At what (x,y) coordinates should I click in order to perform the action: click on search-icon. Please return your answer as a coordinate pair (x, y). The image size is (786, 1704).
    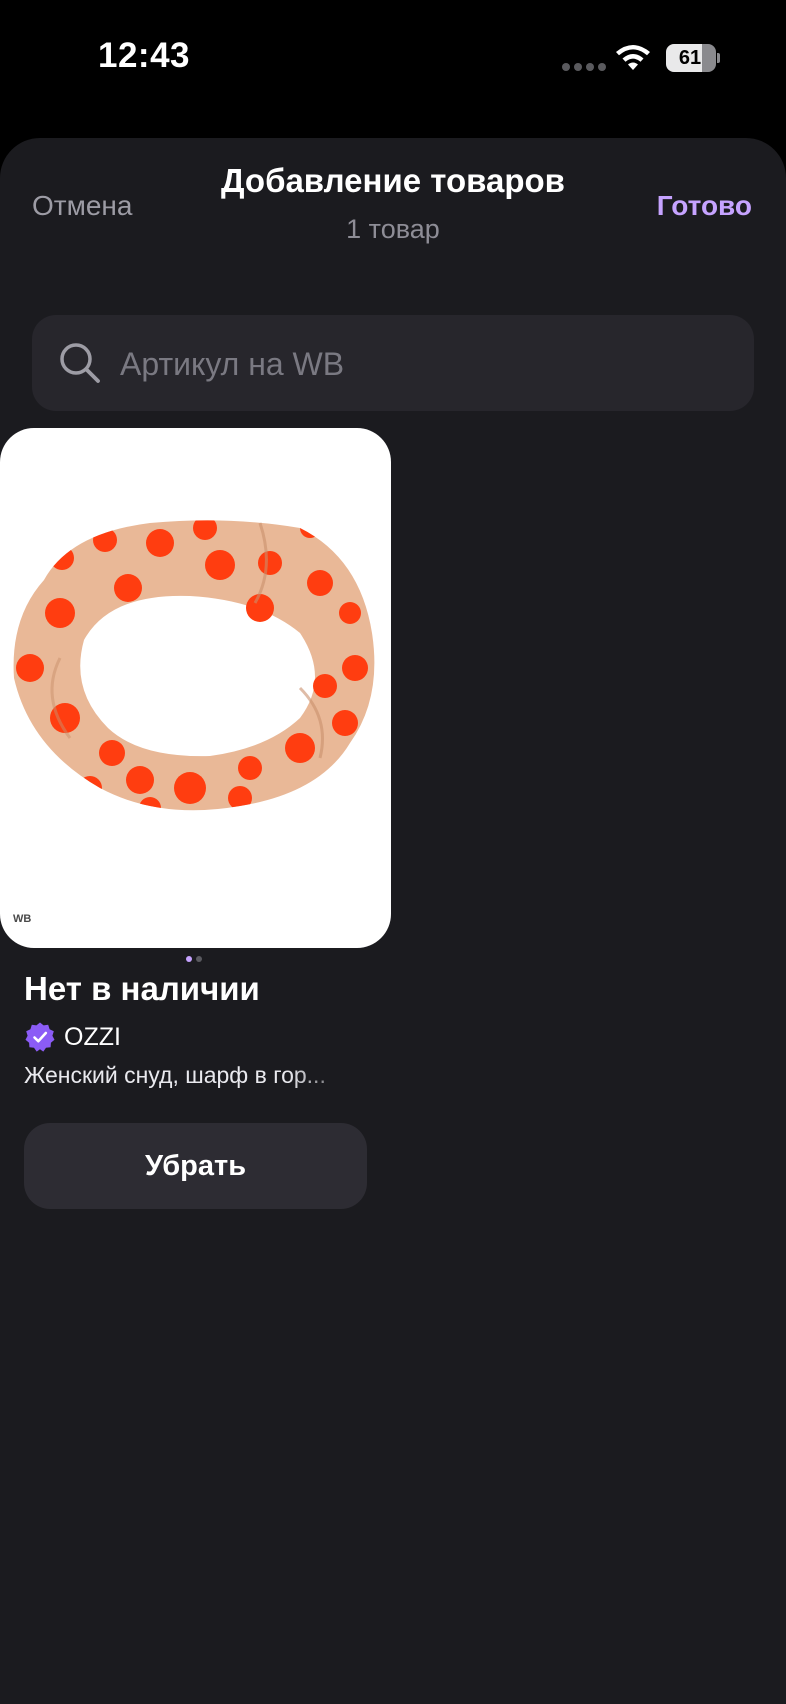
    Looking at the image, I should click on (80, 363).